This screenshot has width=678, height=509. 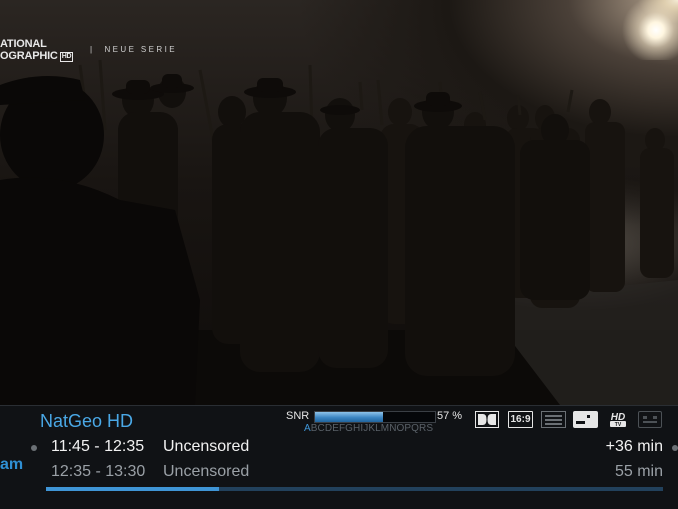 I want to click on channel-logo: ATIONAL OGRAPHIC HD, so click(x=37, y=50).